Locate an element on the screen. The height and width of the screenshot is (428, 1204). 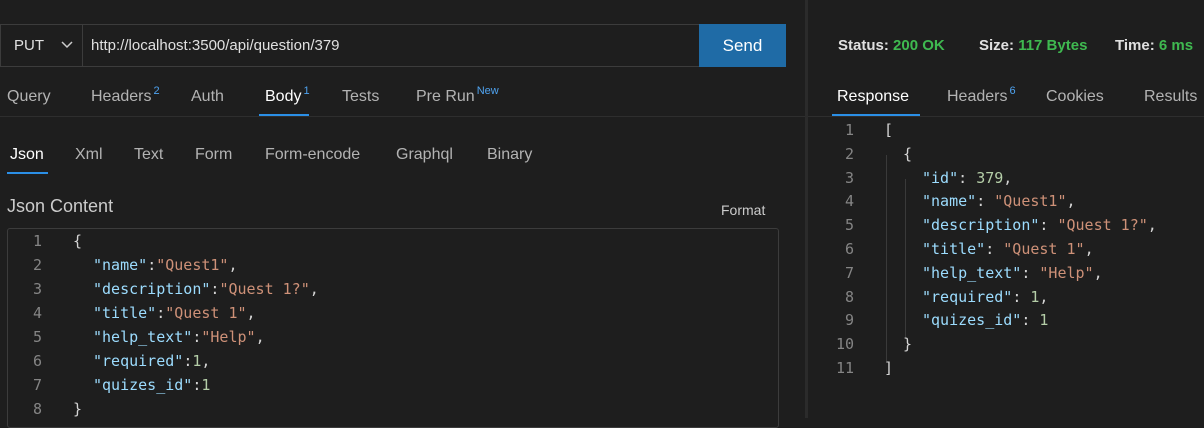
response-headers-count-badge: 6 is located at coordinates (1012, 91).